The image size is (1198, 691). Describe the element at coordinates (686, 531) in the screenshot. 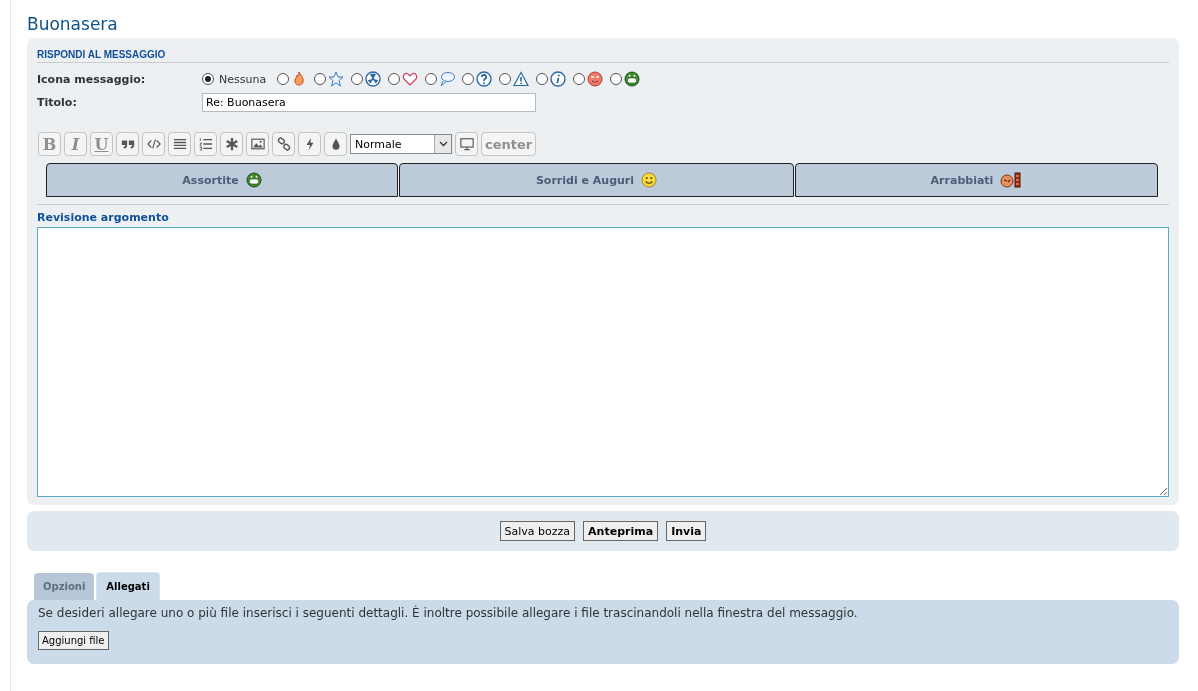

I see `action-button: Invia` at that location.